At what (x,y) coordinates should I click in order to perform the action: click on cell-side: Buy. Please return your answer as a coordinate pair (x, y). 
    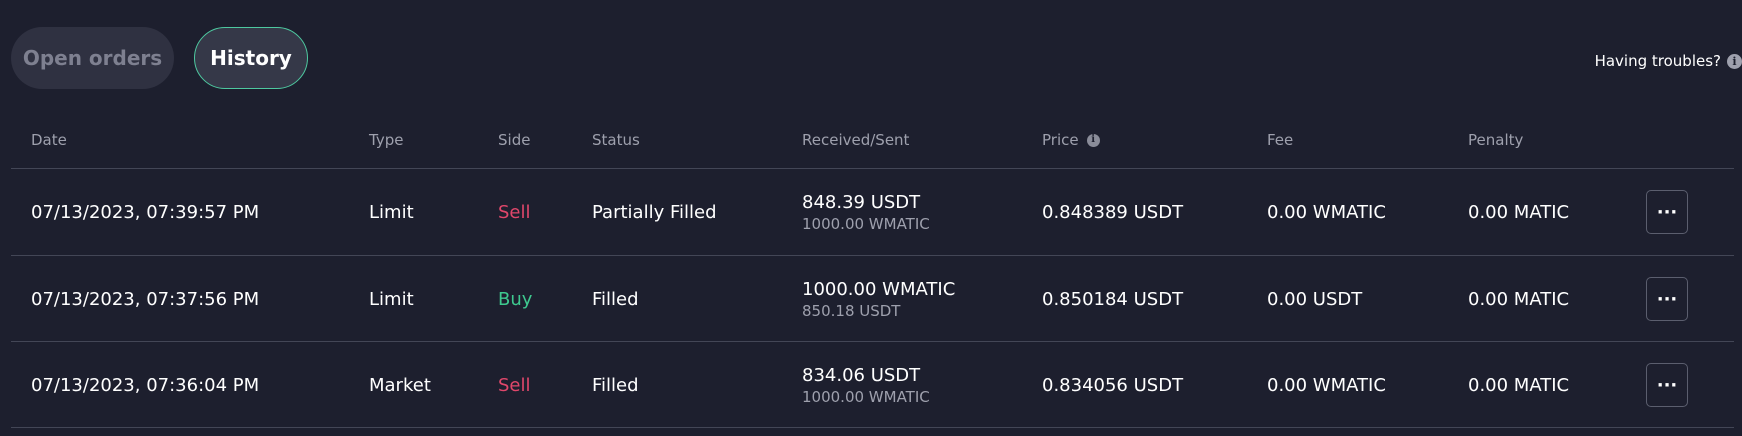
    Looking at the image, I should click on (515, 299).